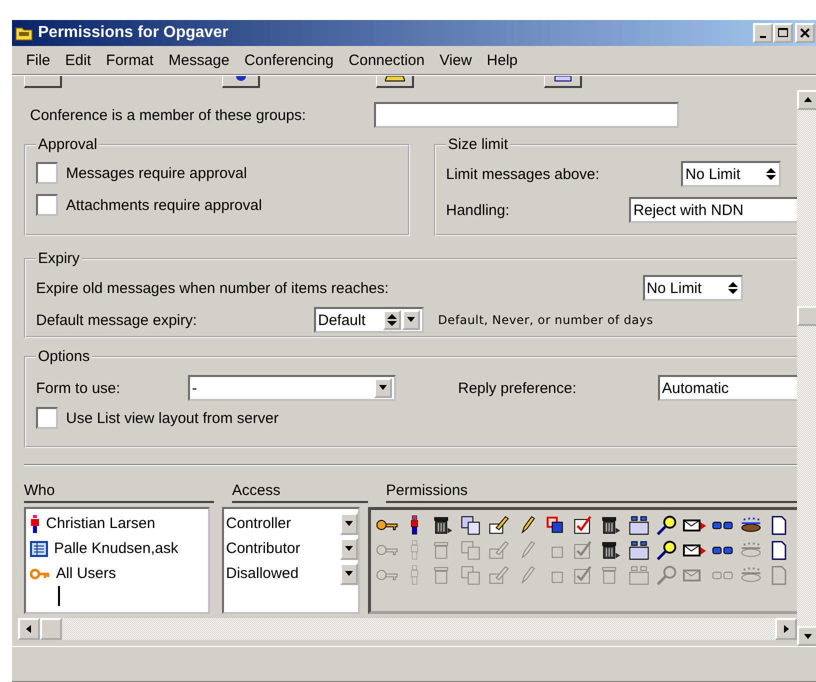 The image size is (816, 682). What do you see at coordinates (563, 79) in the screenshot?
I see `window-icon` at bounding box center [563, 79].